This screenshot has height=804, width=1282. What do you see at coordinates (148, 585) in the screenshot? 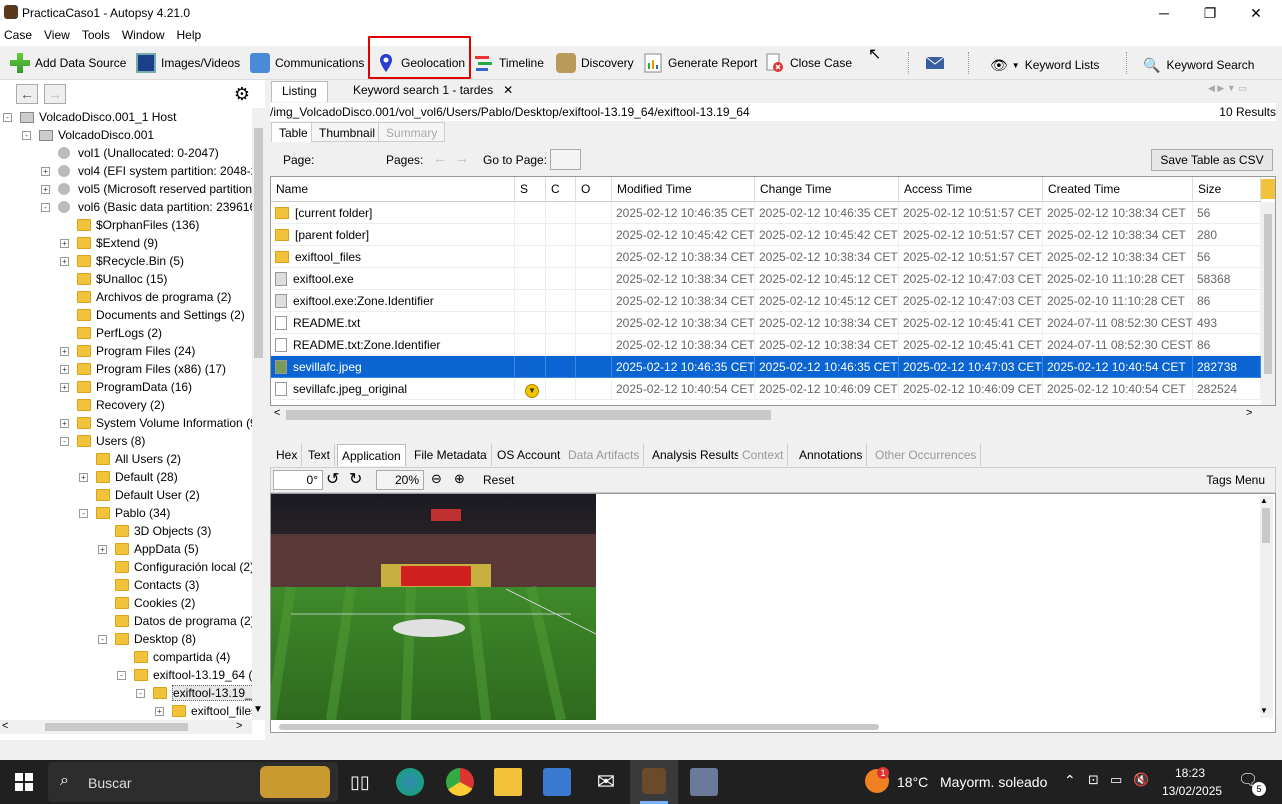
I see `tree-node: Contacts (3)` at bounding box center [148, 585].